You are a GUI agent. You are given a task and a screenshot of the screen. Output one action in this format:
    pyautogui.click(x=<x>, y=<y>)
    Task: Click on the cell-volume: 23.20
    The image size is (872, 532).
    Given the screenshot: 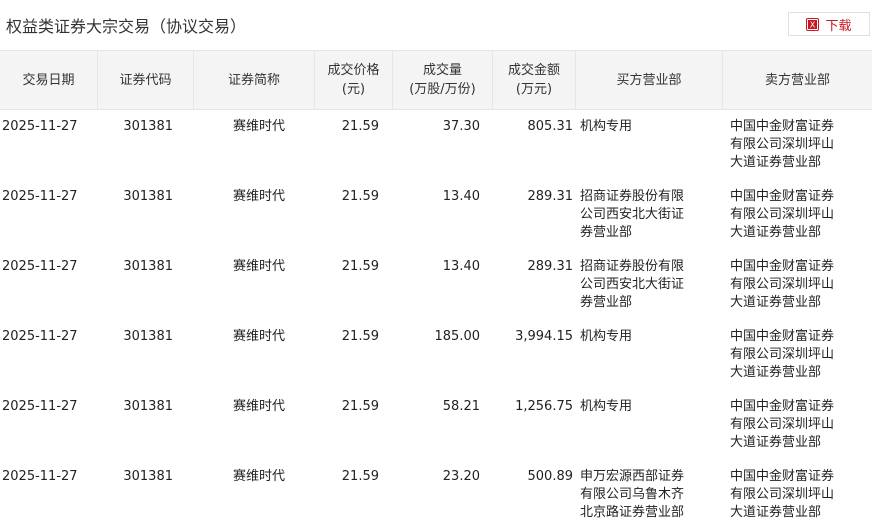 What is the action you would take?
    pyautogui.click(x=461, y=476)
    